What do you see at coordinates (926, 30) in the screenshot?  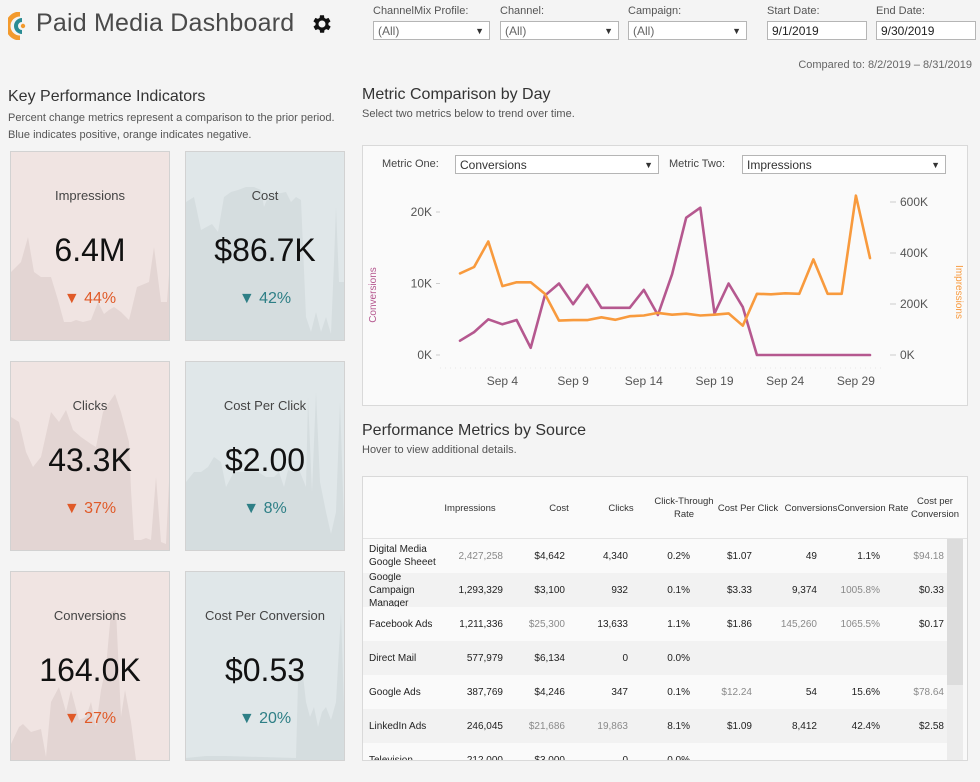 I see `end-date-input: 9/30/2019` at bounding box center [926, 30].